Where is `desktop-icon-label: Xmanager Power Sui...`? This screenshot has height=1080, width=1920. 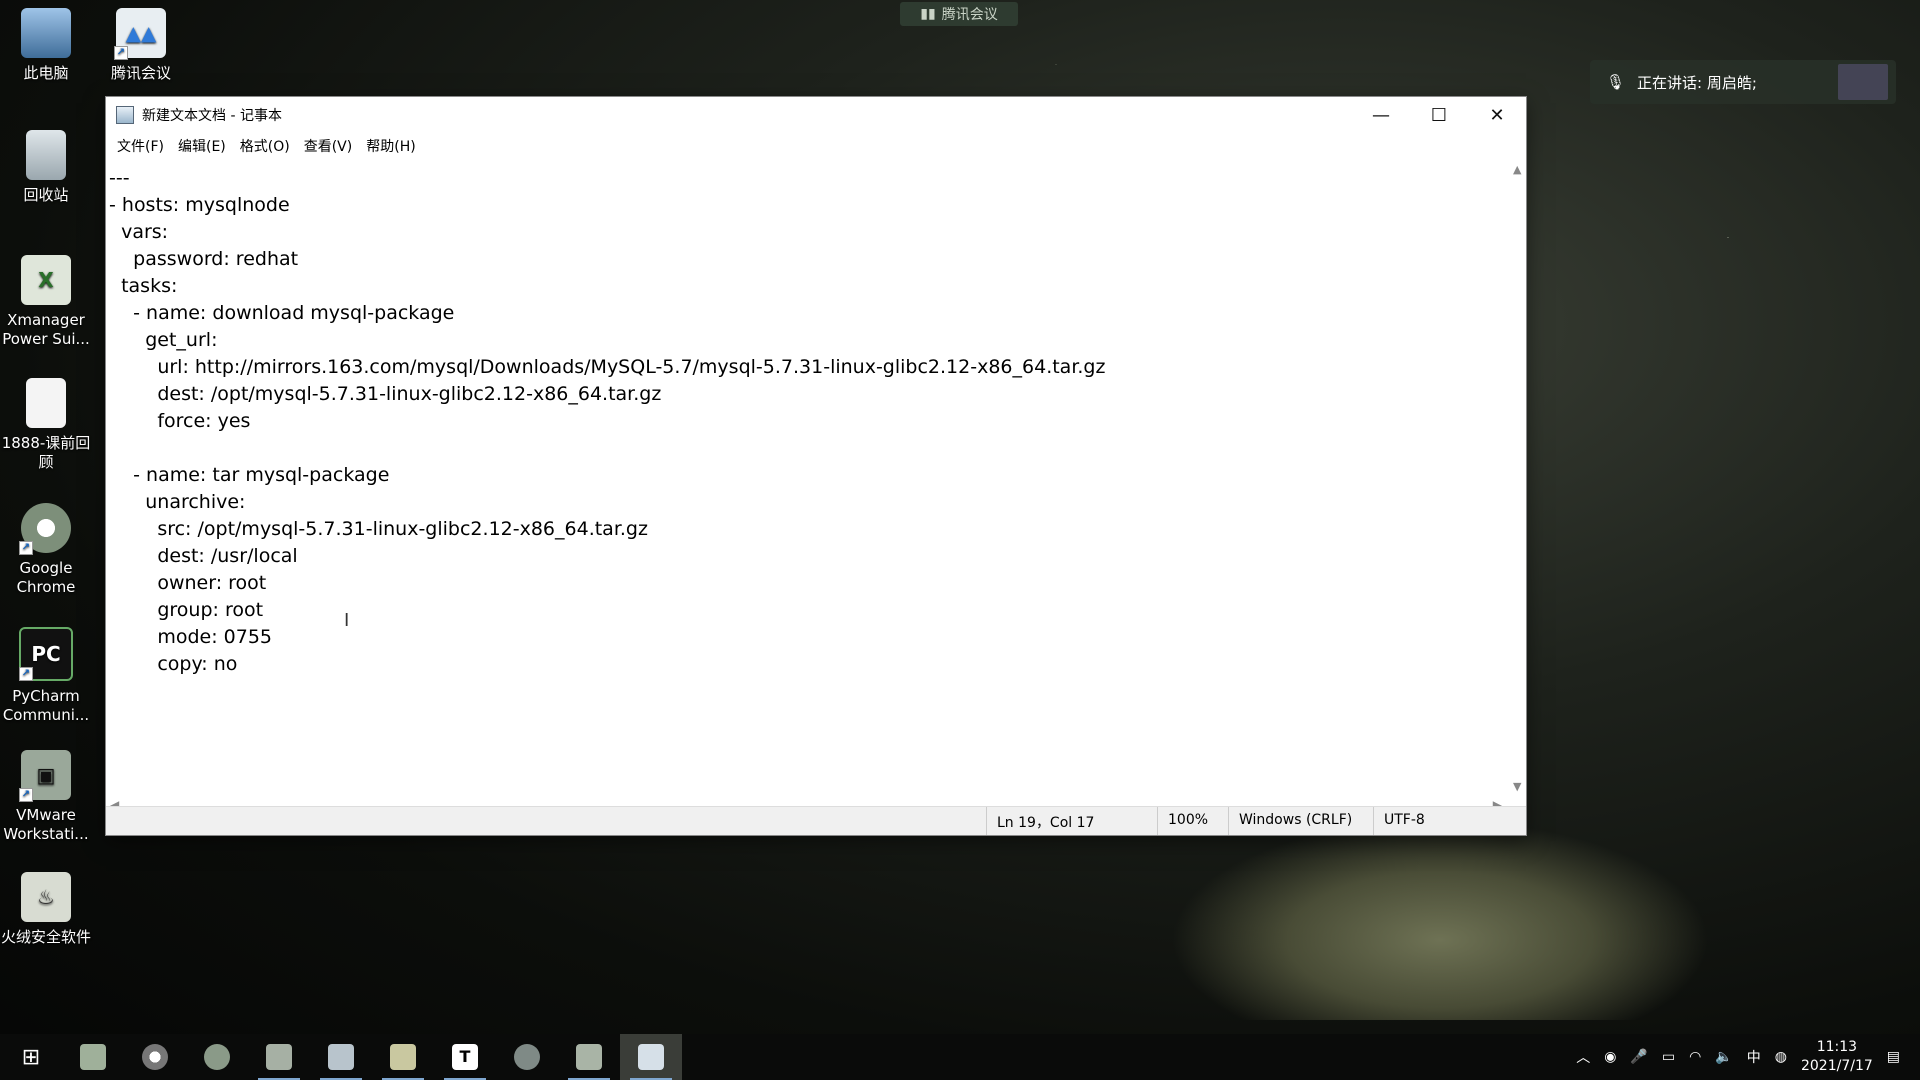
desktop-icon-label: Xmanager Power Sui... is located at coordinates (46, 329).